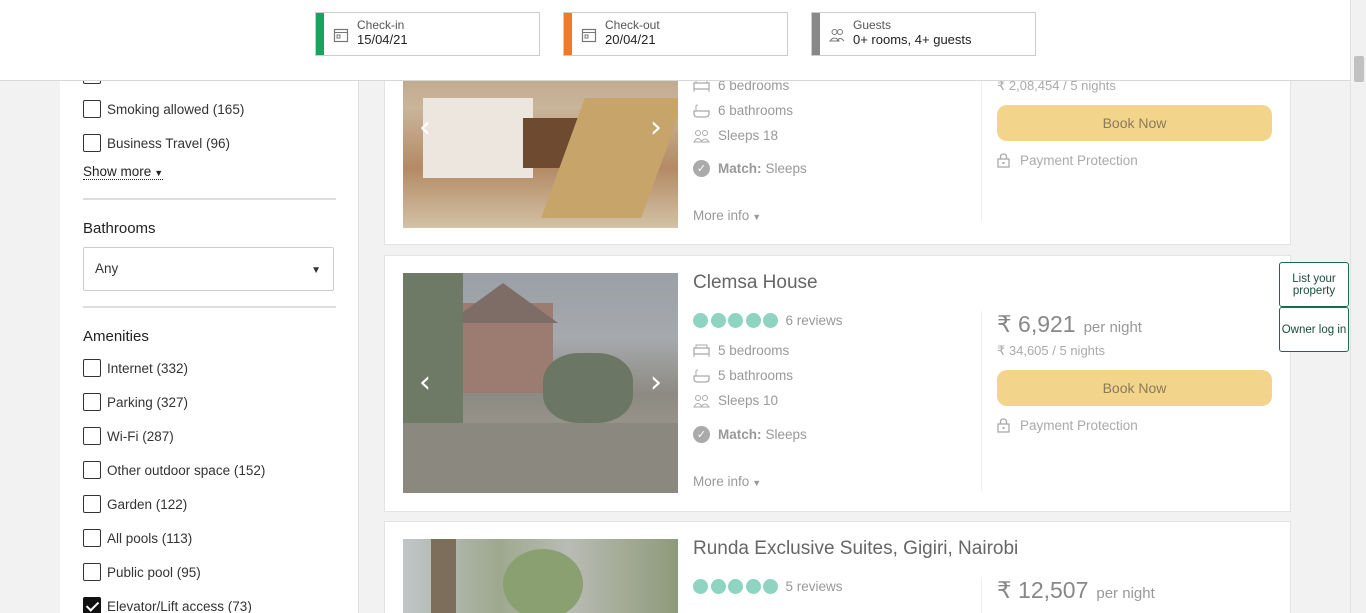 This screenshot has height=613, width=1366. I want to click on nightly-price: ₹ 6,921 per night, so click(1069, 324).